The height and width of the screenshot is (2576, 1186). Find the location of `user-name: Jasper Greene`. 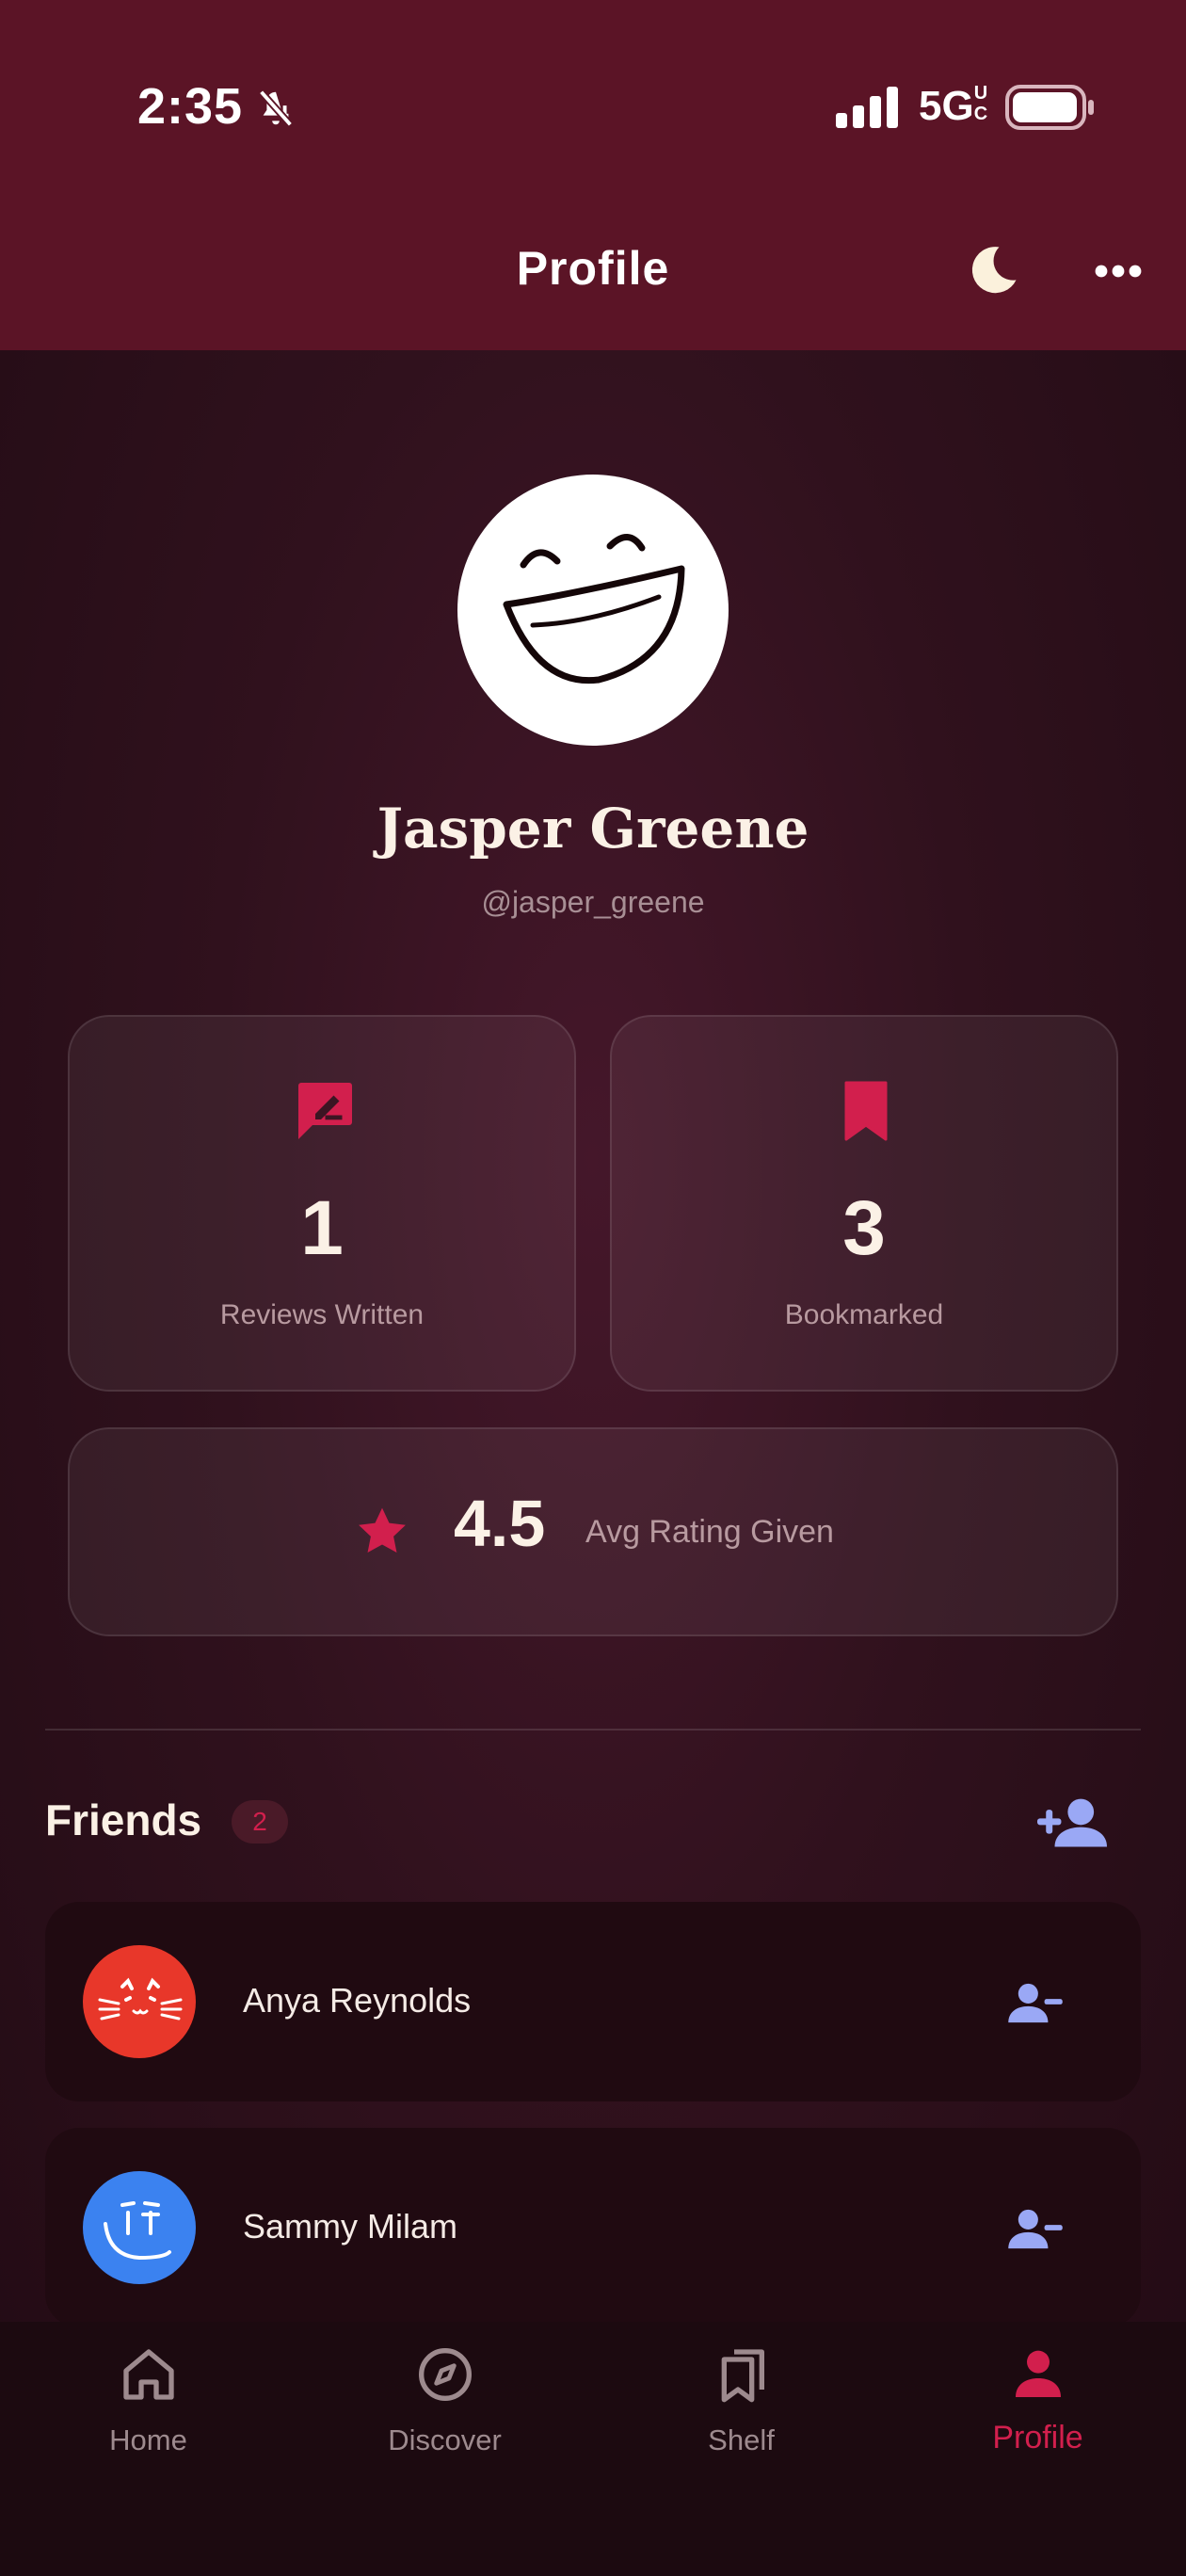

user-name: Jasper Greene is located at coordinates (593, 829).